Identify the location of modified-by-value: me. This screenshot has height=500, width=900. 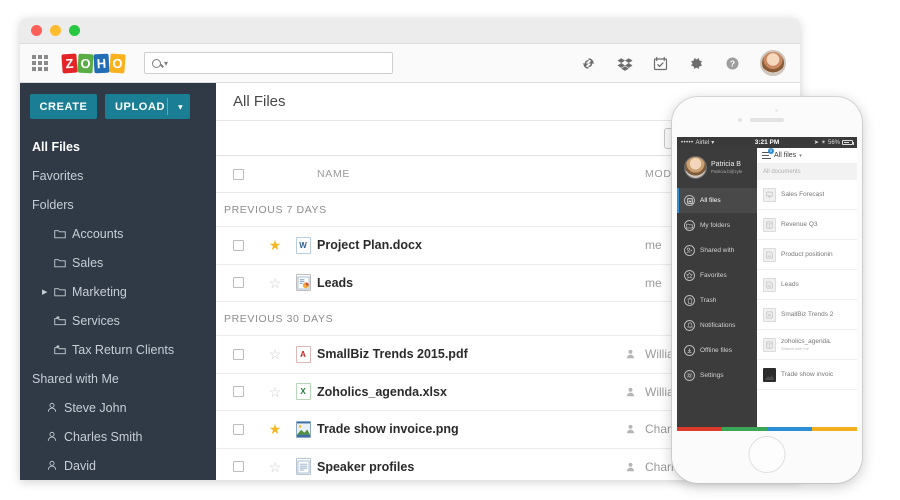
(653, 282).